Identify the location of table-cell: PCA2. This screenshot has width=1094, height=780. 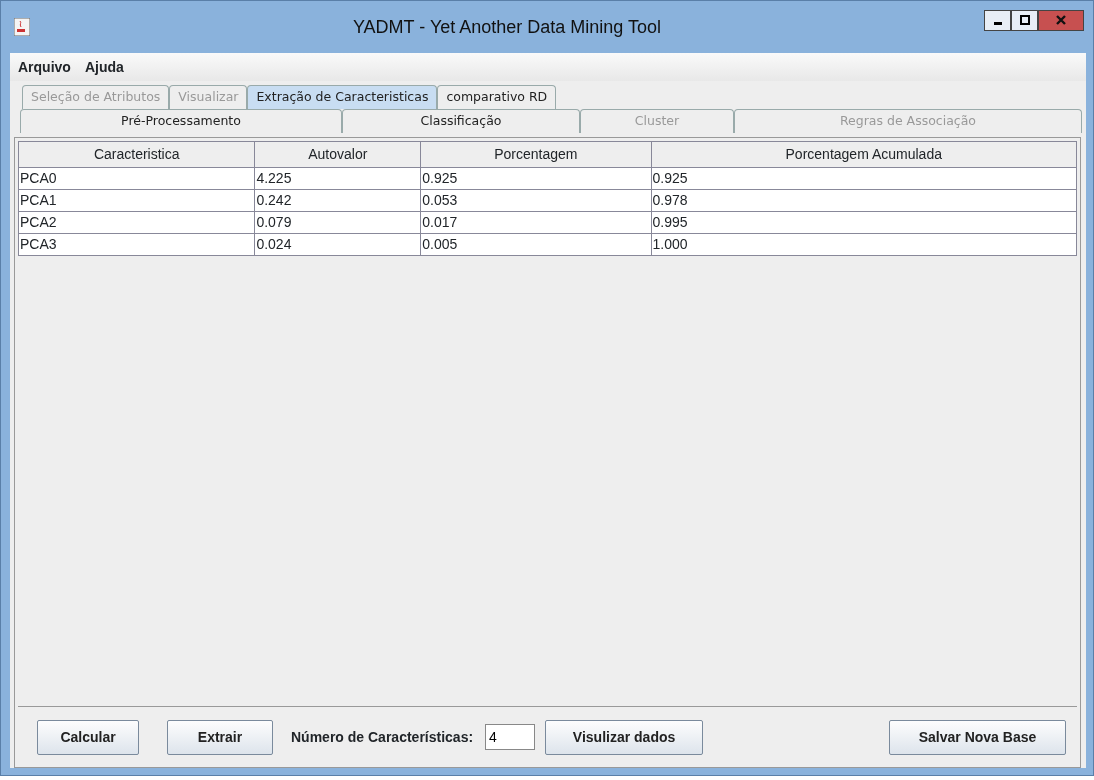
(136, 222).